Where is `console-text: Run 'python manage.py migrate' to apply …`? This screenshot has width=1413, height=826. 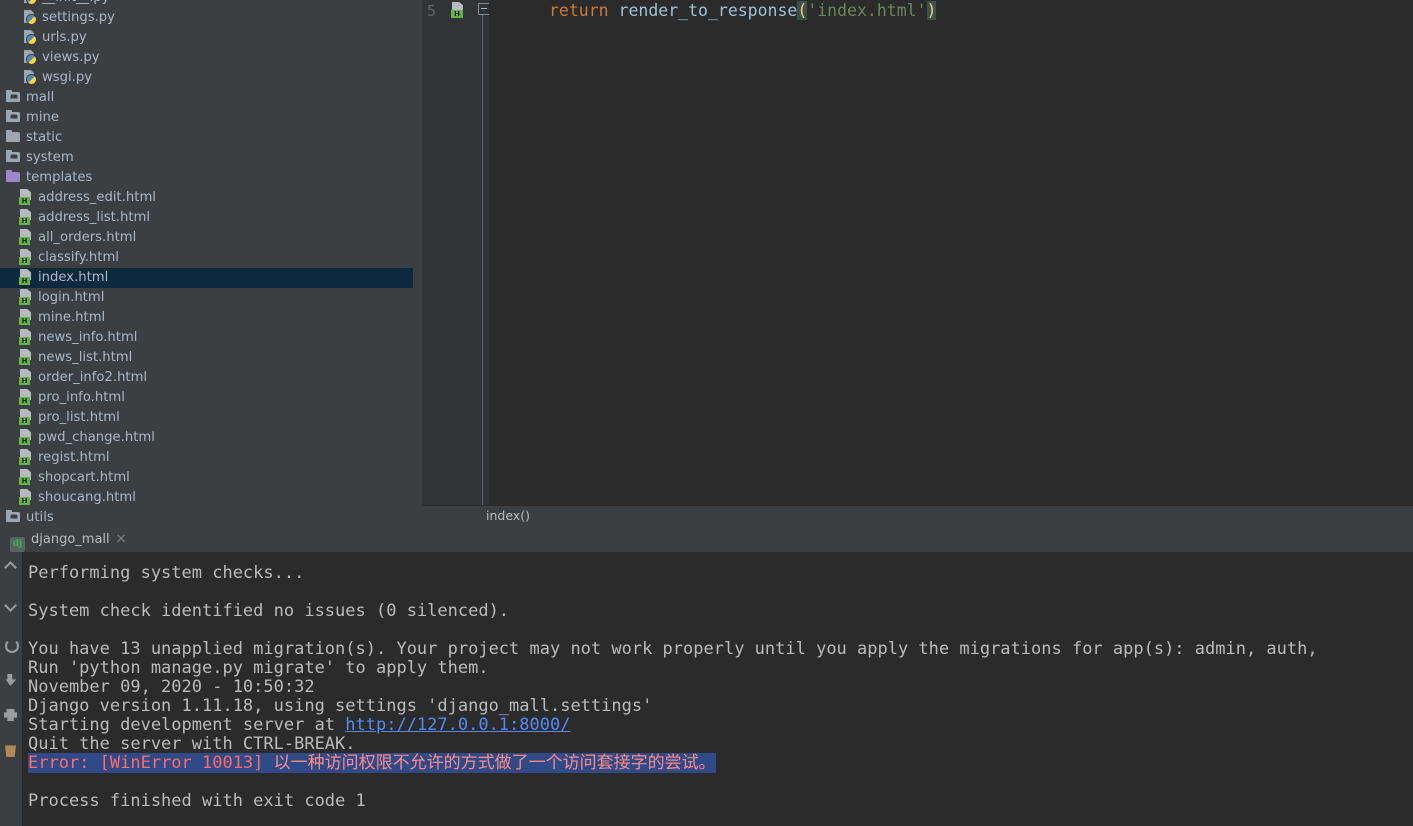
console-text: Run 'python manage.py migrate' to apply … is located at coordinates (258, 668).